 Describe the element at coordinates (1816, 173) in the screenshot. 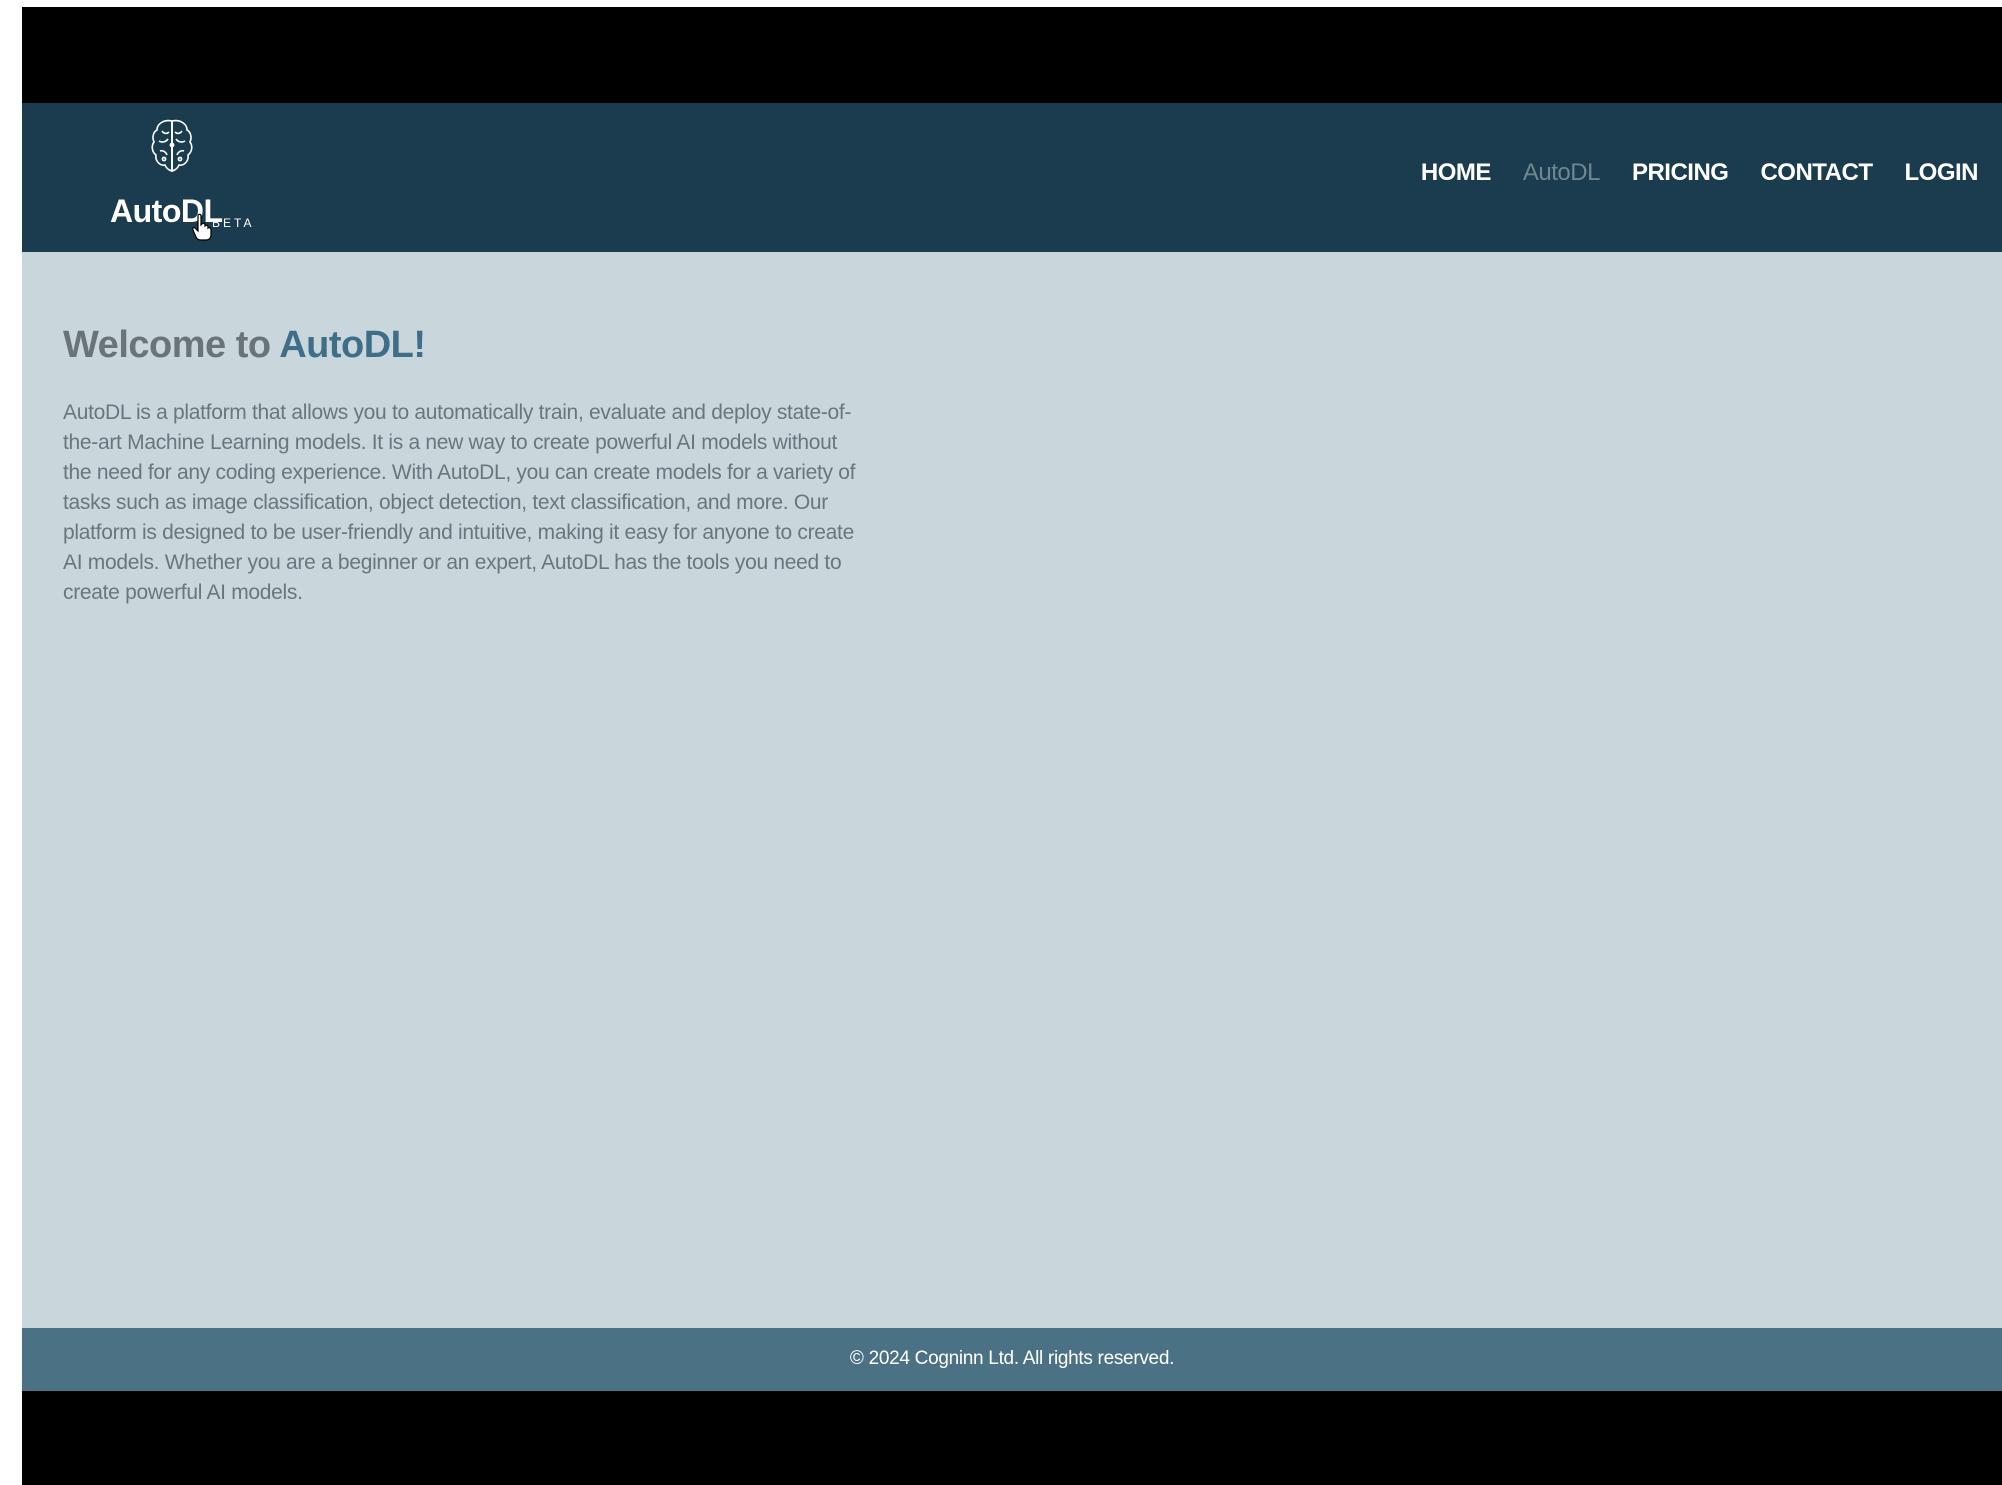

I see `nav-contact: CONTACT` at that location.